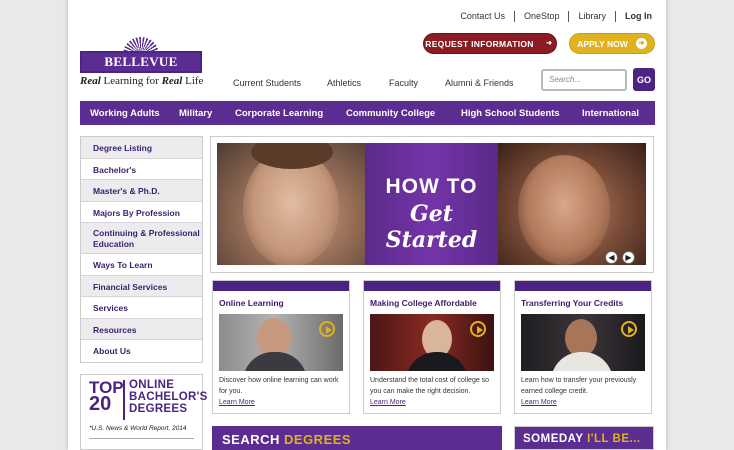  Describe the element at coordinates (541, 16) in the screenshot. I see `onestop-link: OneStop` at that location.